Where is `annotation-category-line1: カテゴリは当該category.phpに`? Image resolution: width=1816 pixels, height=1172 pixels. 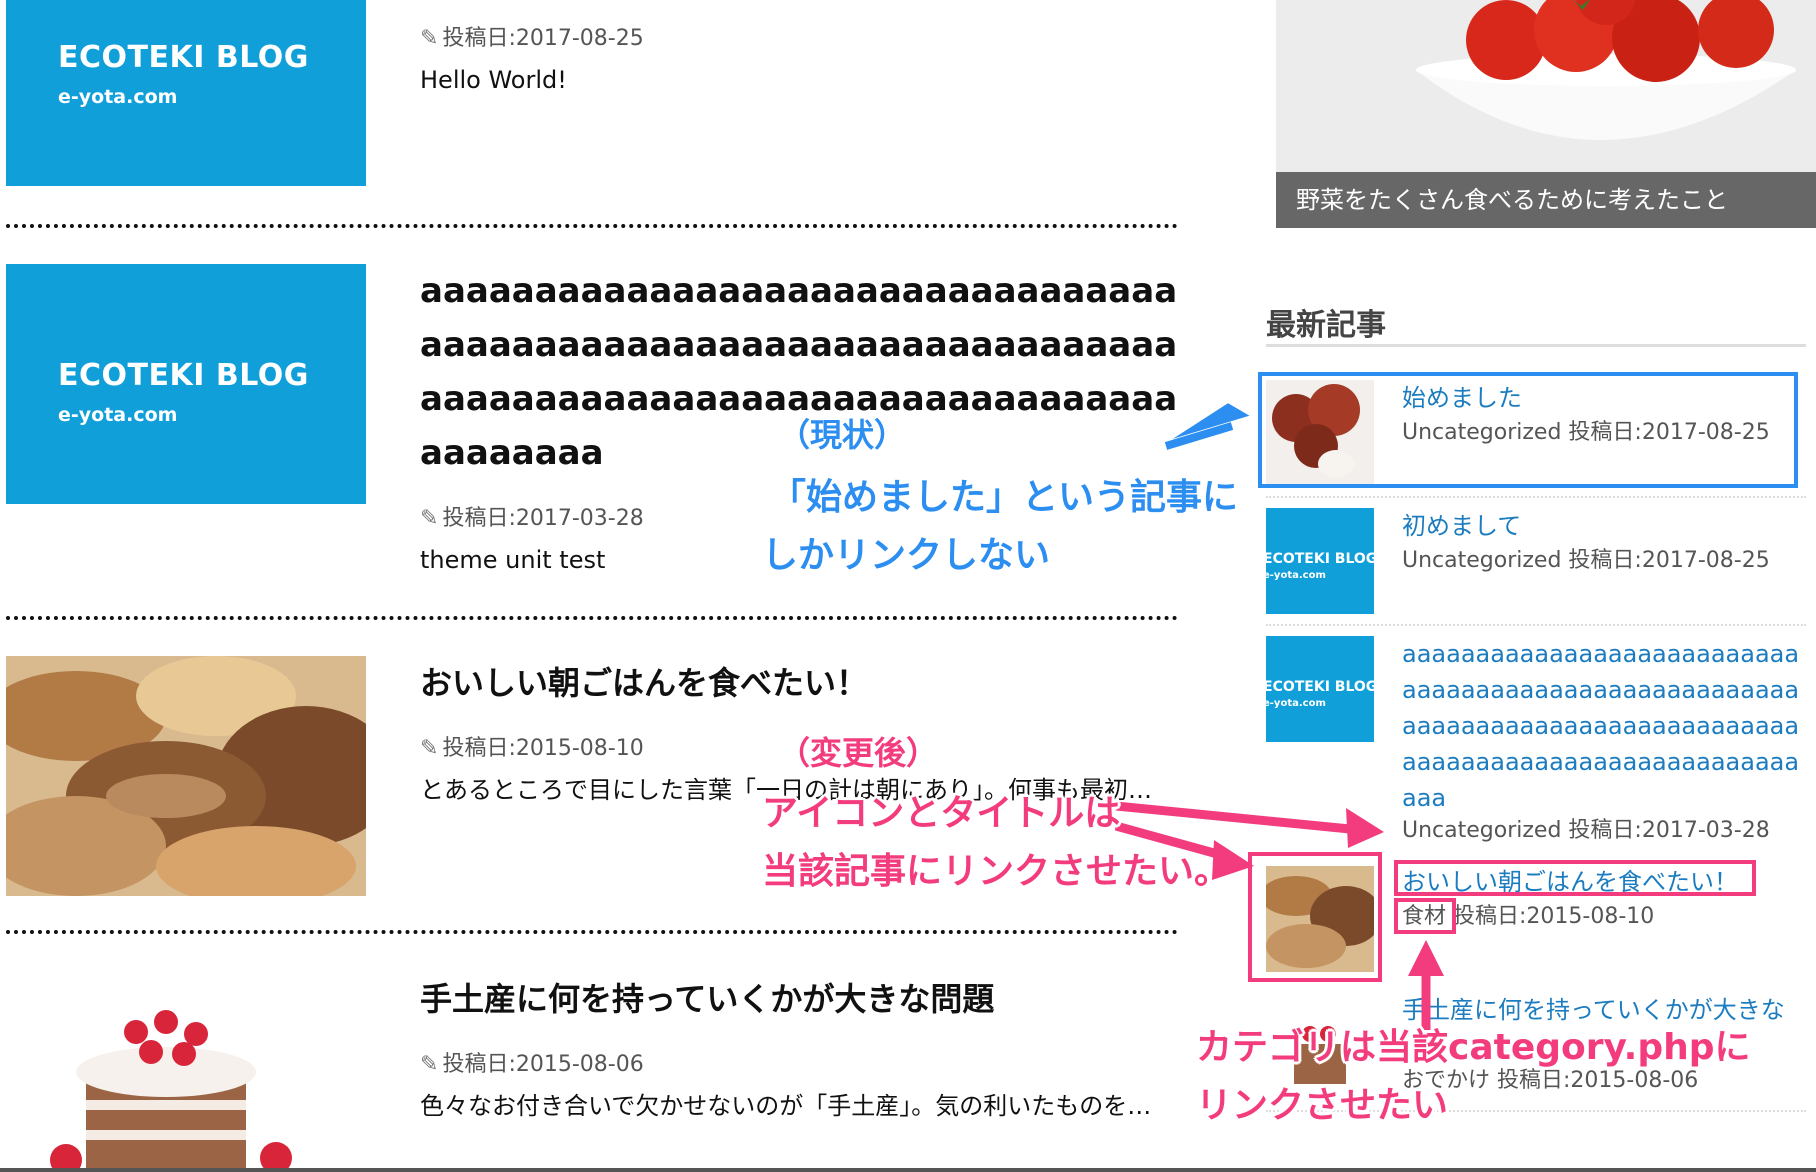 annotation-category-line1: カテゴリは当該category.phpに is located at coordinates (1473, 1047).